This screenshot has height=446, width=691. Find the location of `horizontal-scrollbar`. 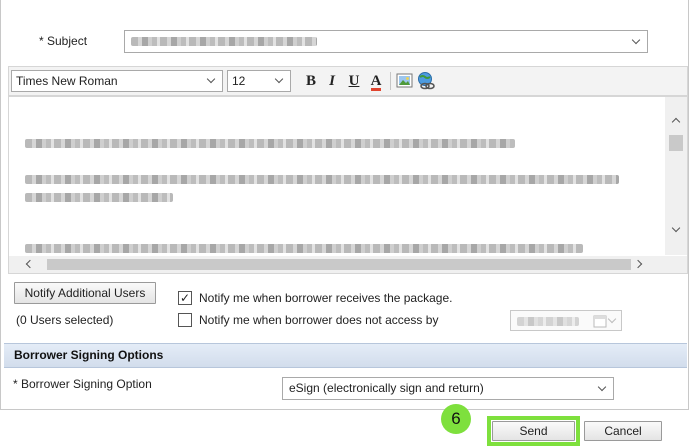

horizontal-scrollbar is located at coordinates (348, 264).